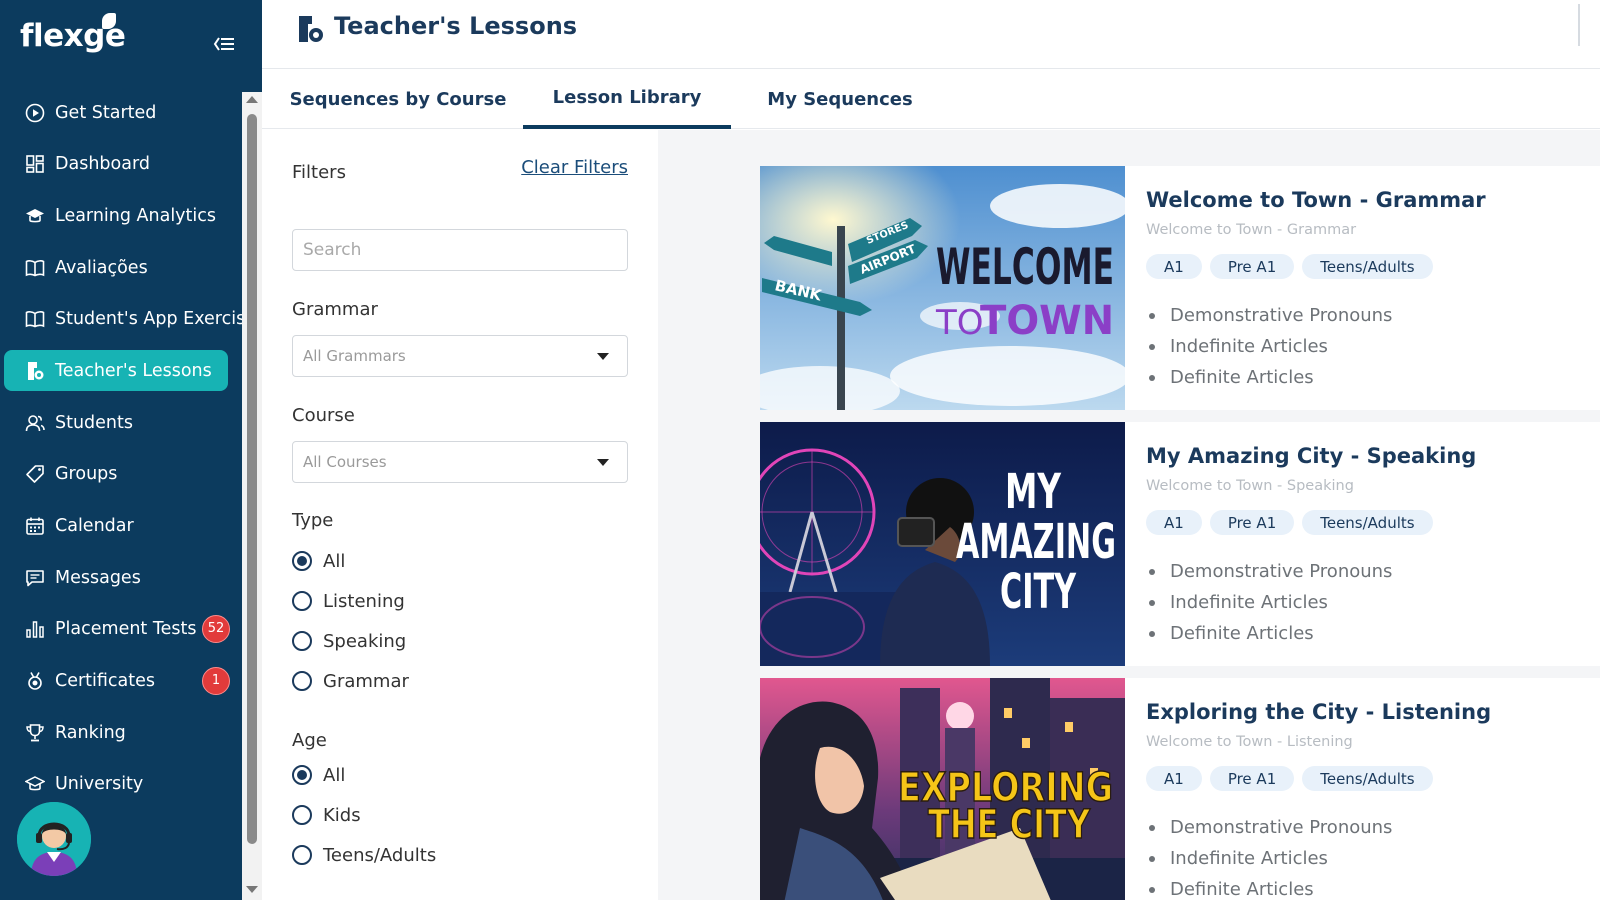 The image size is (1600, 900). Describe the element at coordinates (133, 370) in the screenshot. I see `sidebar-item-label: Teacher's Lessons` at that location.